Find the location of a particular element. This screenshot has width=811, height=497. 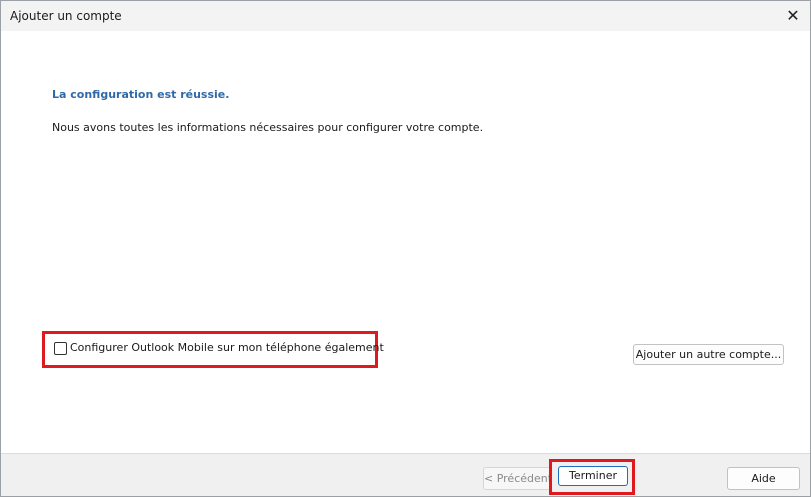

help-button: Aide is located at coordinates (763, 478).